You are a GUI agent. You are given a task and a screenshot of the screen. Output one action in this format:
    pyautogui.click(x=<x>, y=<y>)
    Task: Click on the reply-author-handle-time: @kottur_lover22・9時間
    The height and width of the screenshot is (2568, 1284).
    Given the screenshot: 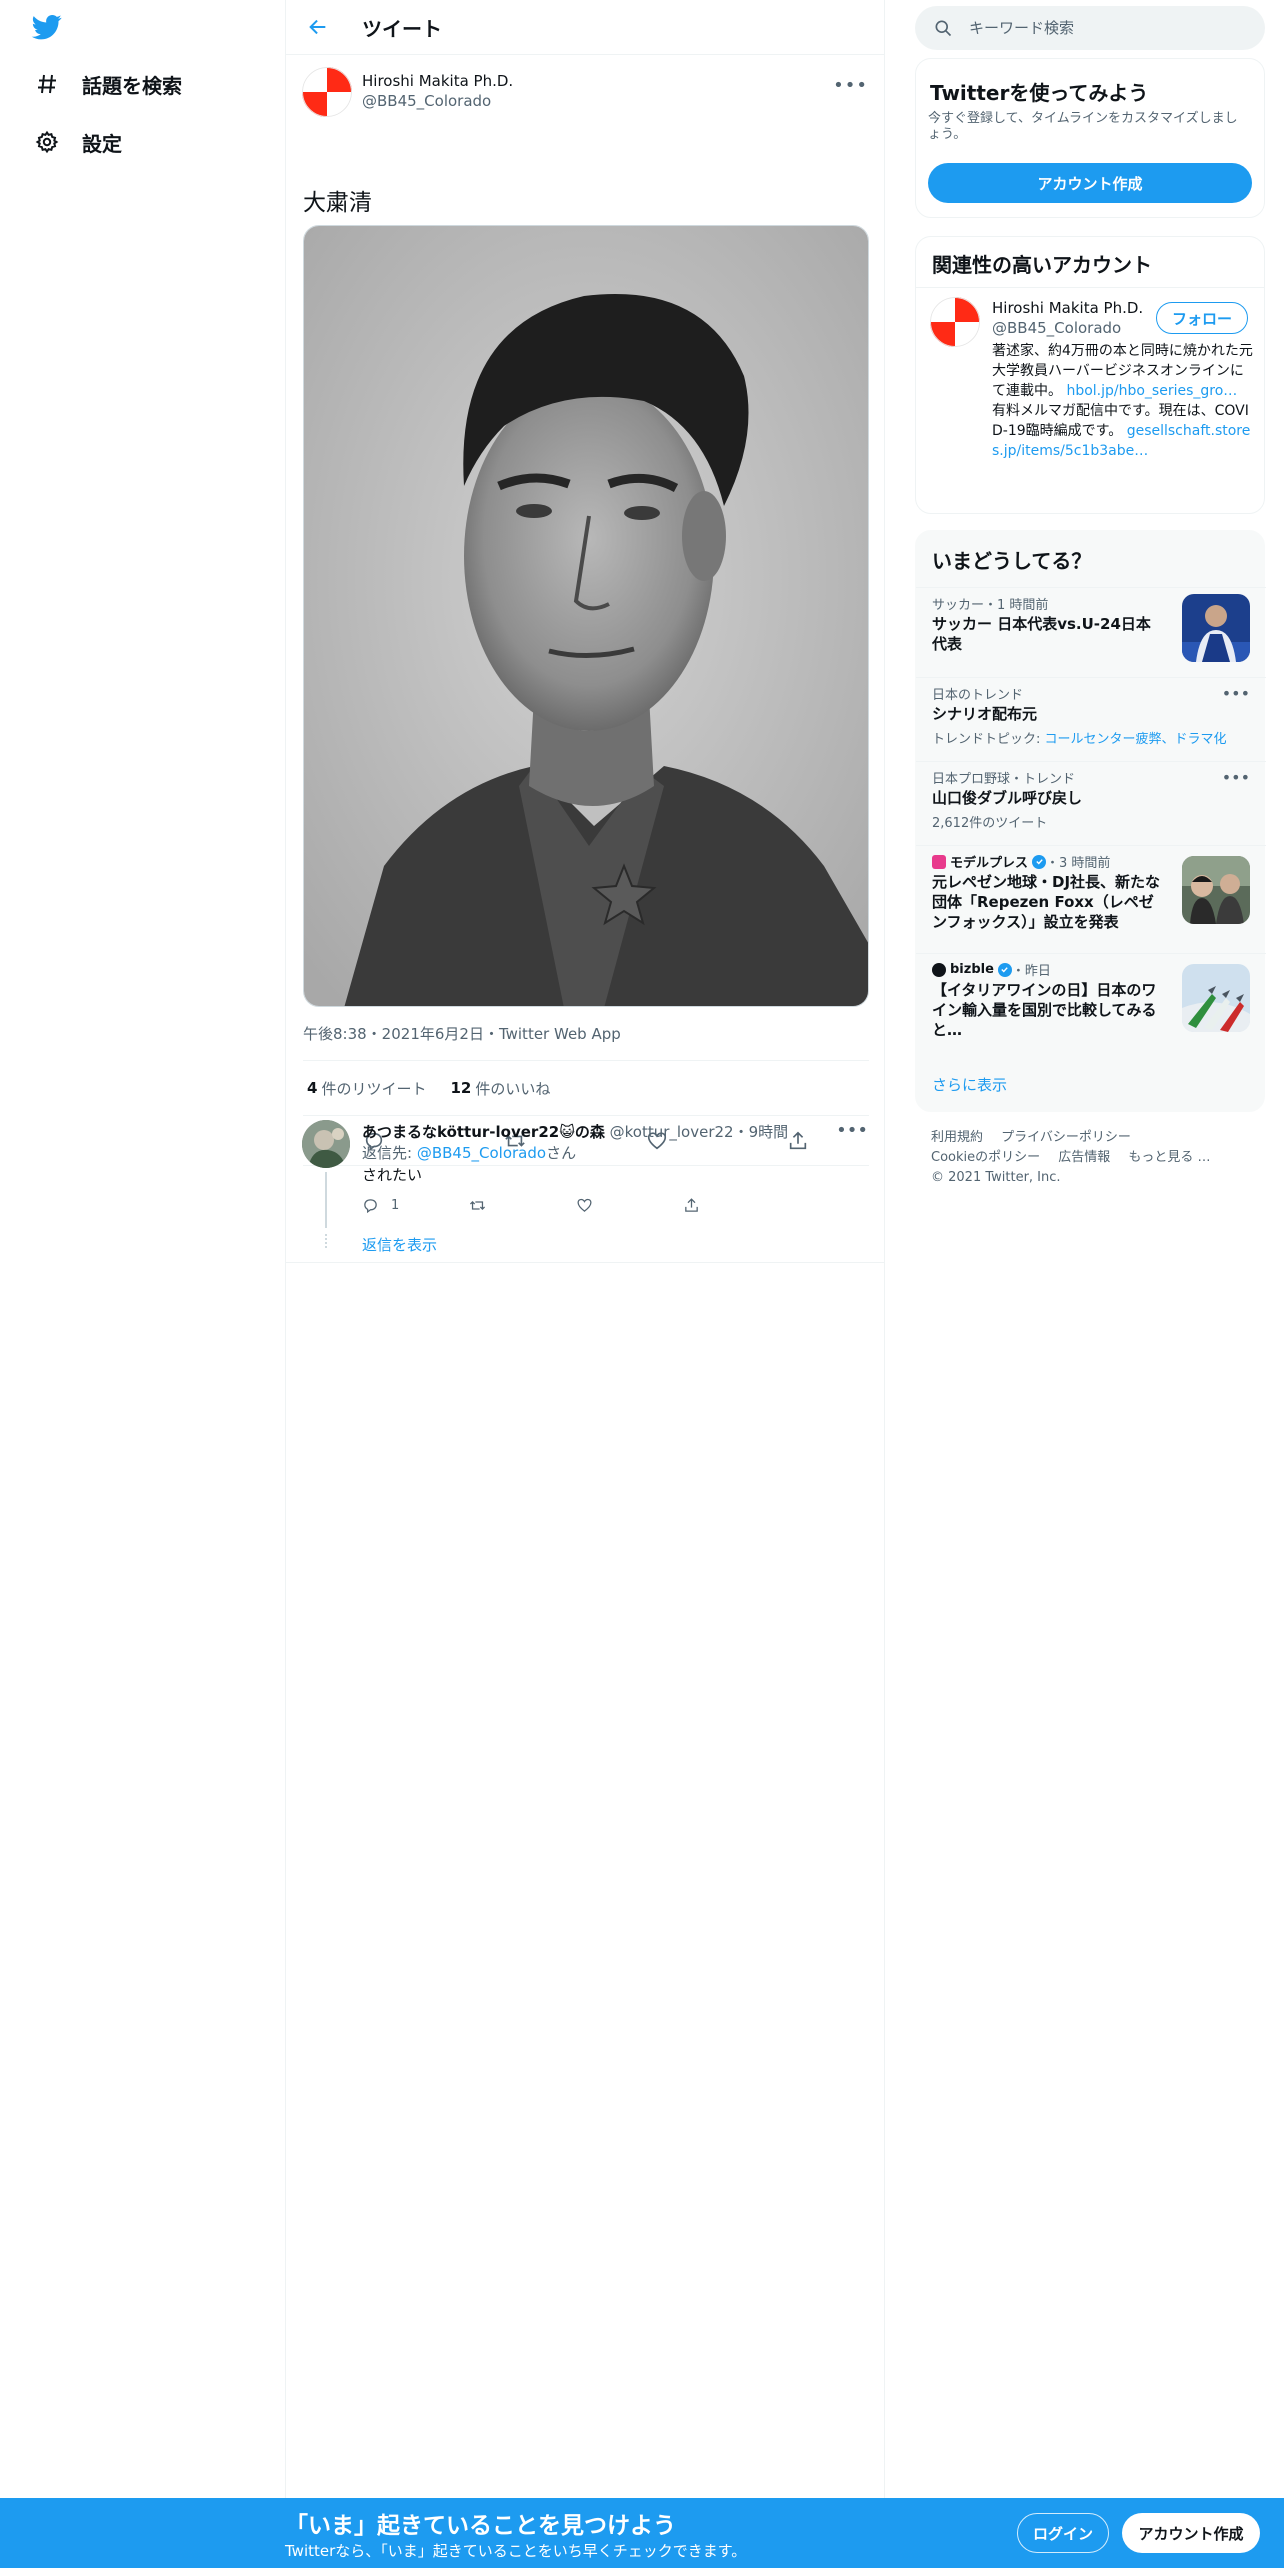 What is the action you would take?
    pyautogui.click(x=699, y=1132)
    